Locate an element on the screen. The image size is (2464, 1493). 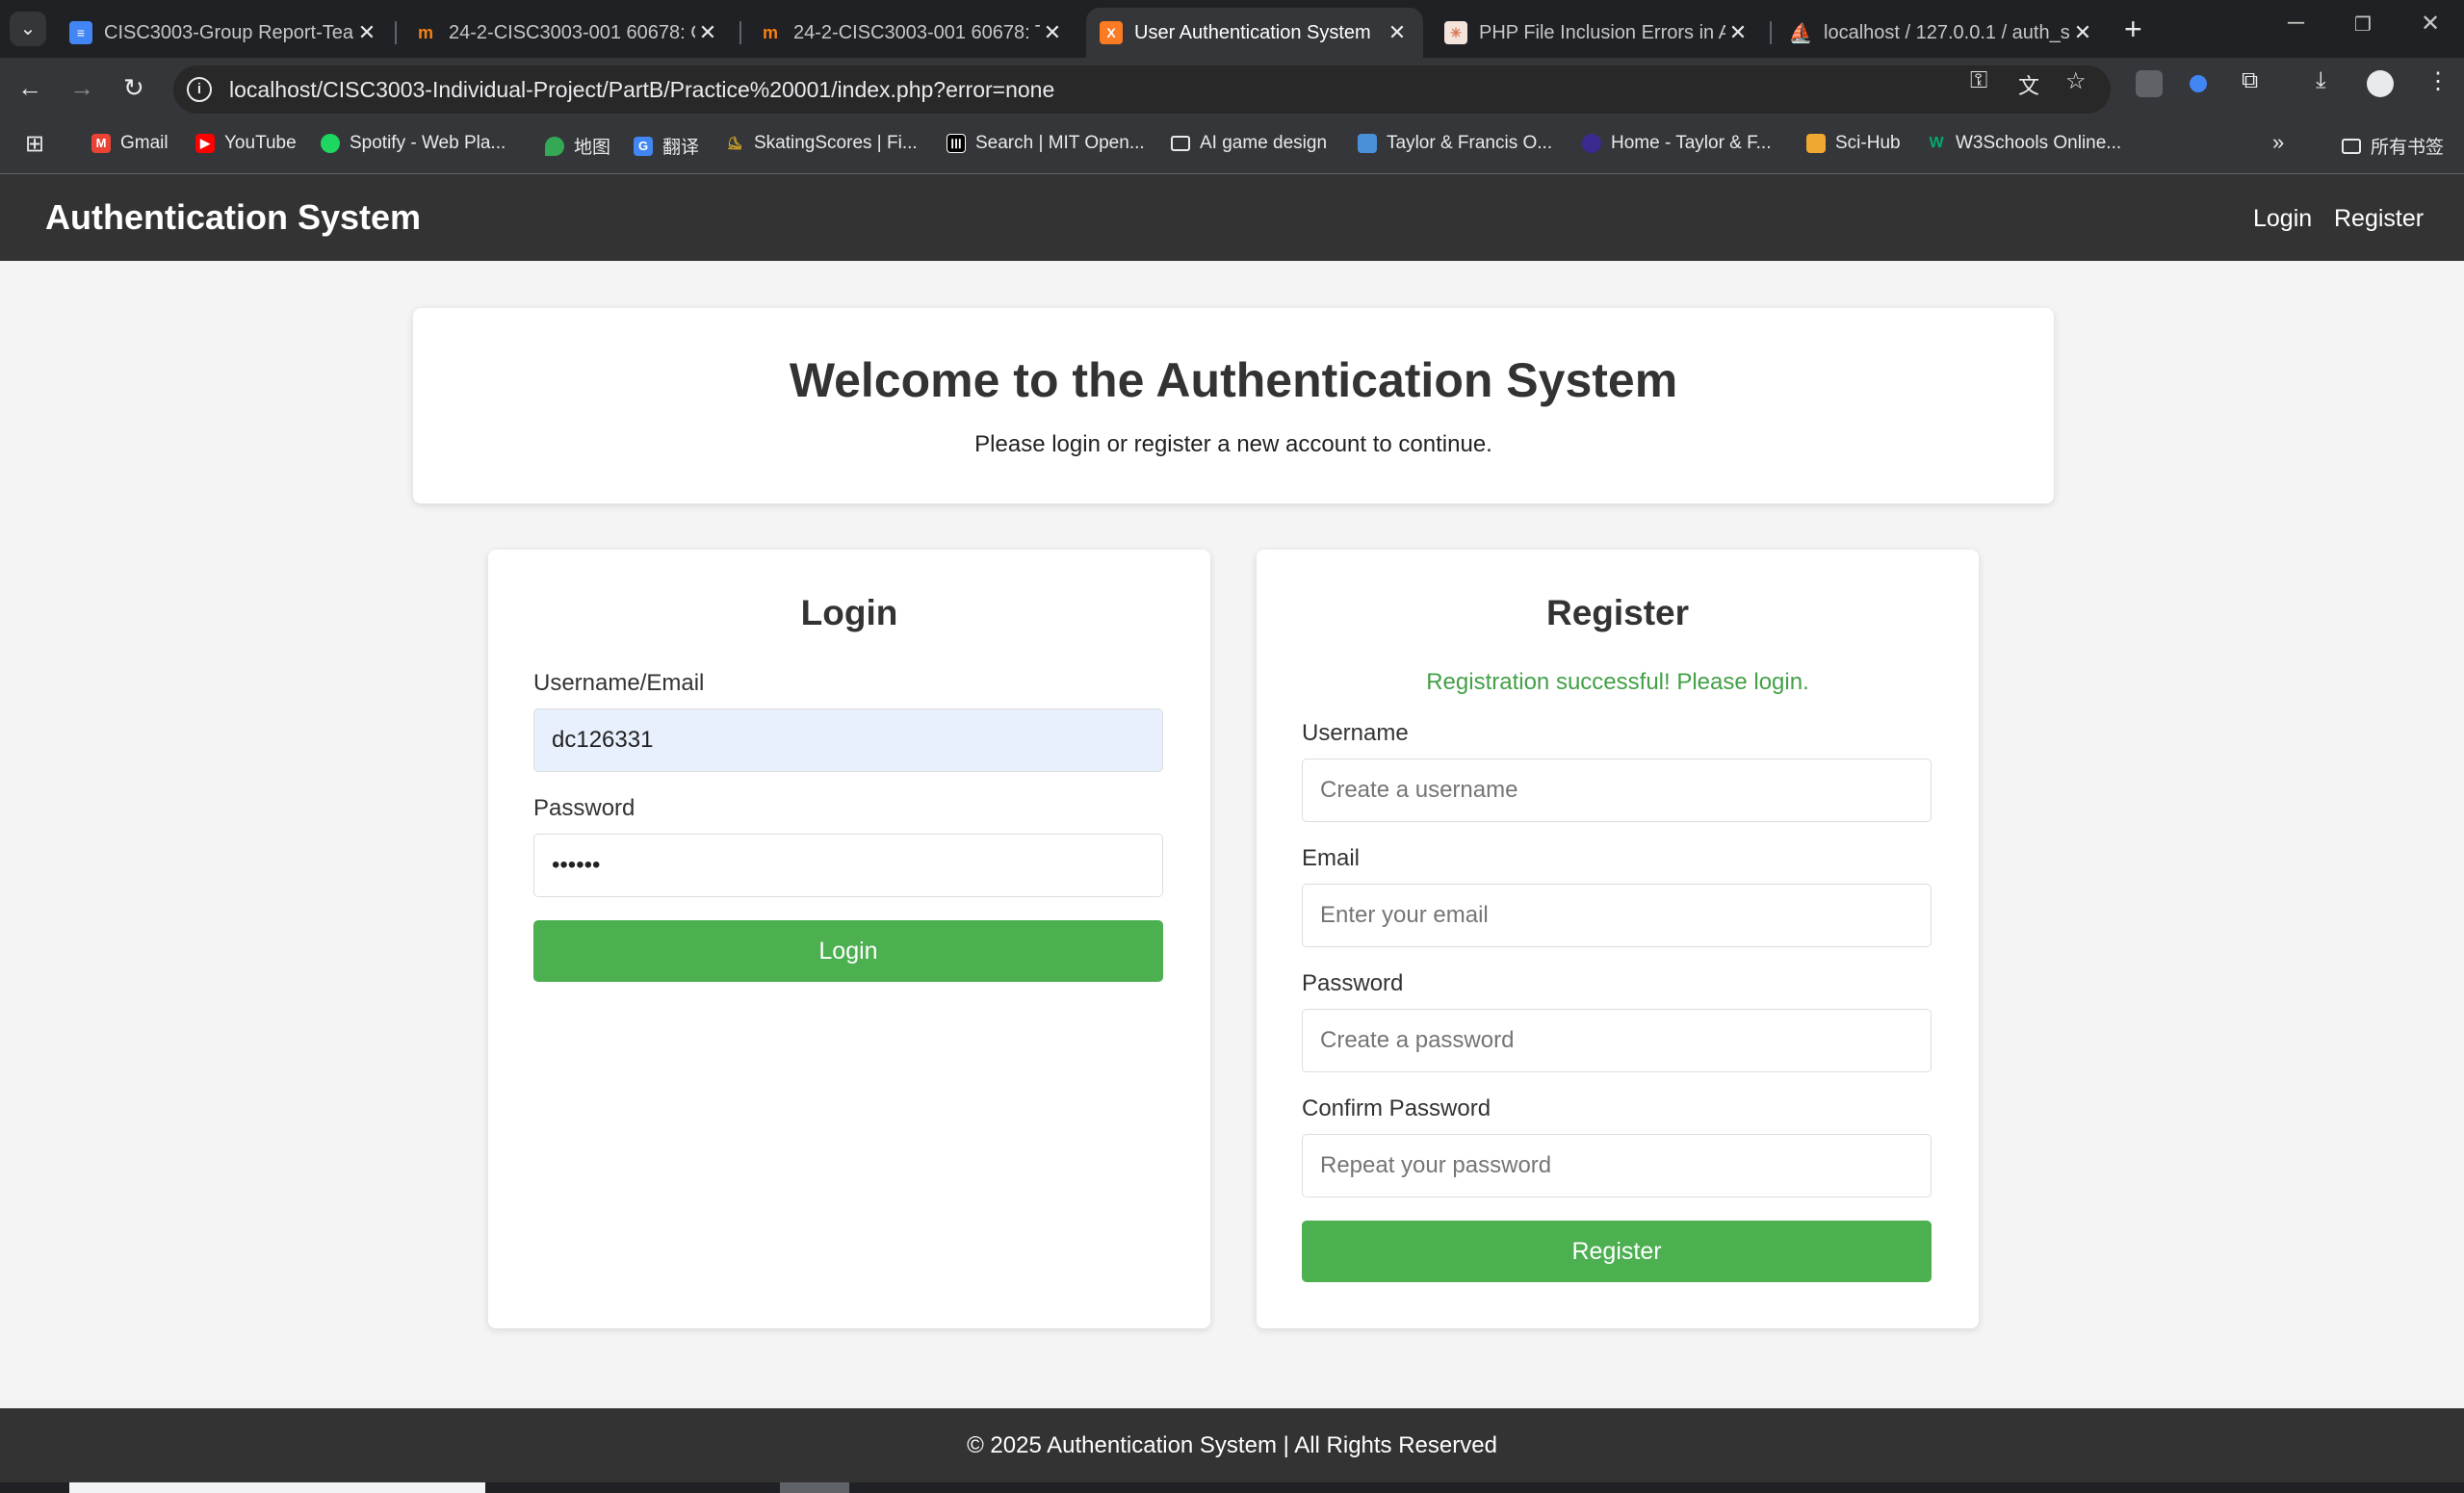
bookmark-label: YouTube is located at coordinates (260, 143).